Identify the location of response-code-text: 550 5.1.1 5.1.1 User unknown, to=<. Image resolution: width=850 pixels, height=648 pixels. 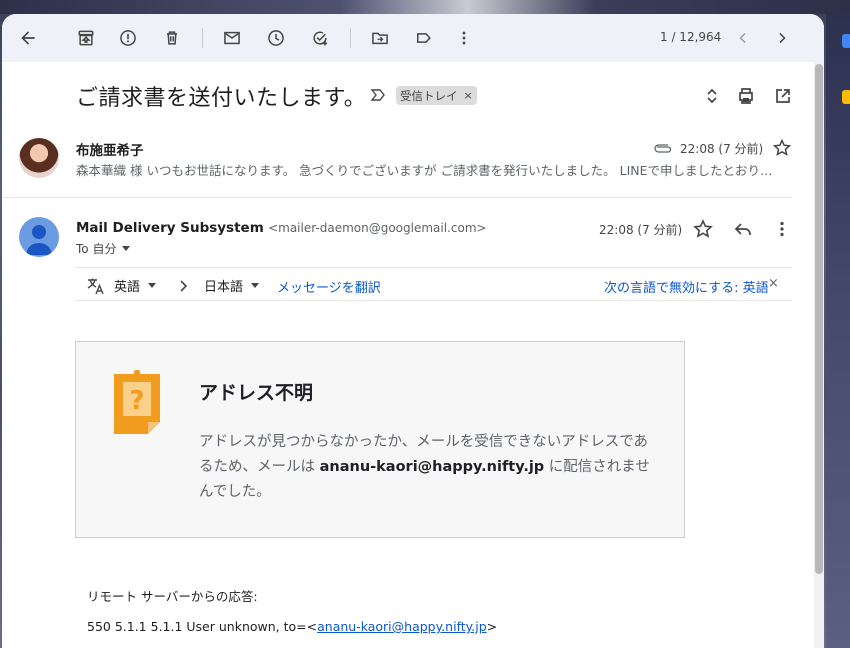
(202, 626).